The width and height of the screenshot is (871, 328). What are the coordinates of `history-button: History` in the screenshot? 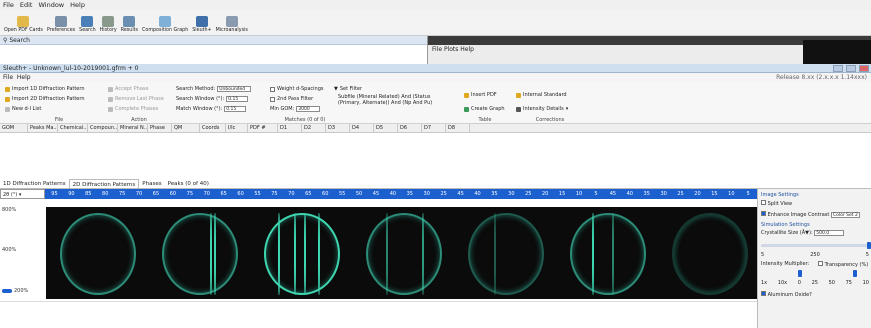 It's located at (108, 22).